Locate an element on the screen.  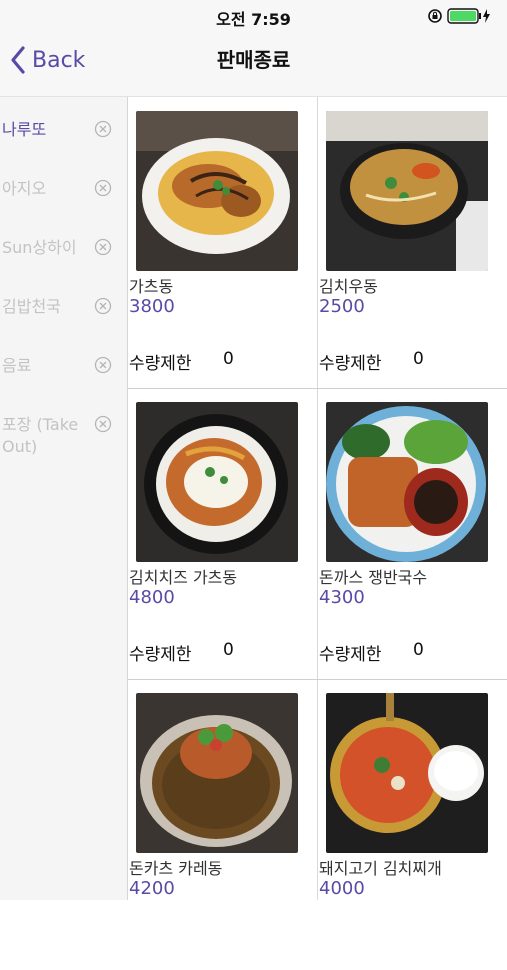
back-button: Back is located at coordinates (47, 60).